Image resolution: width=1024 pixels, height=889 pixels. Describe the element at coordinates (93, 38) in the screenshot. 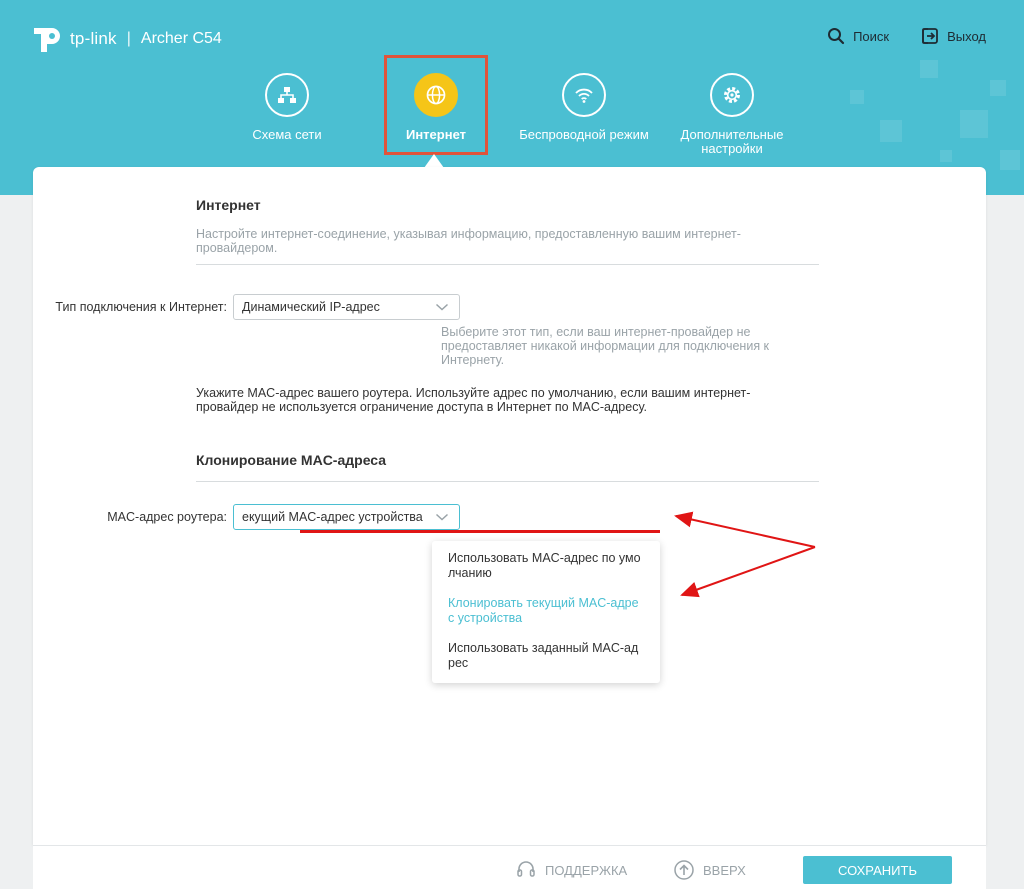

I see `brand-name: tp-link` at that location.